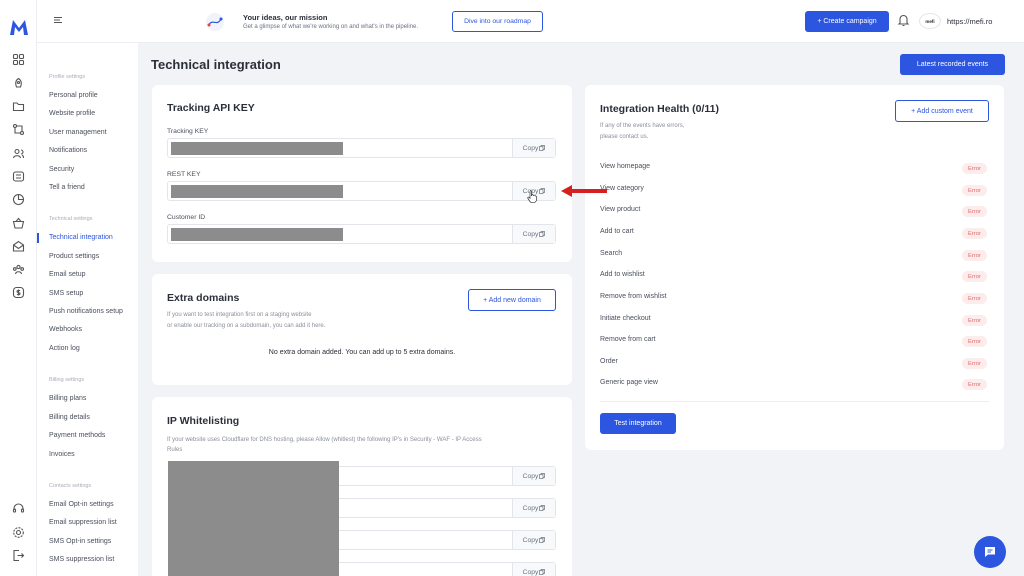 This screenshot has width=1024, height=576. I want to click on copy-ip-3-button: Copy, so click(533, 540).